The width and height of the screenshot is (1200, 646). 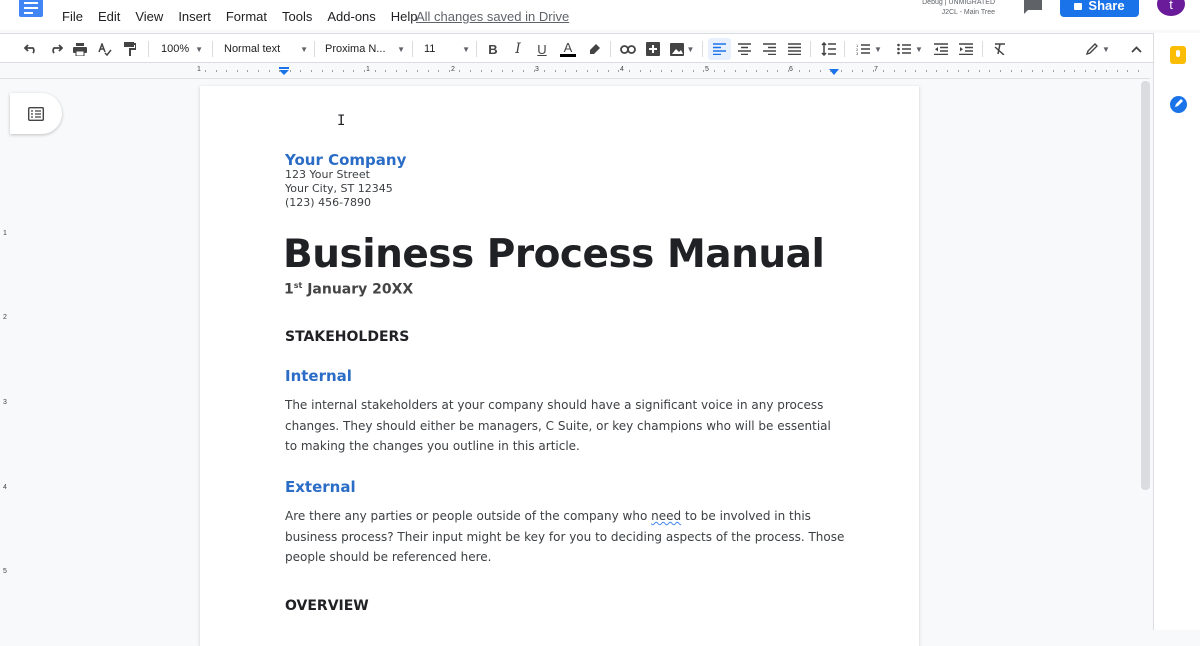 What do you see at coordinates (318, 376) in the screenshot?
I see `heading-internal: Internal` at bounding box center [318, 376].